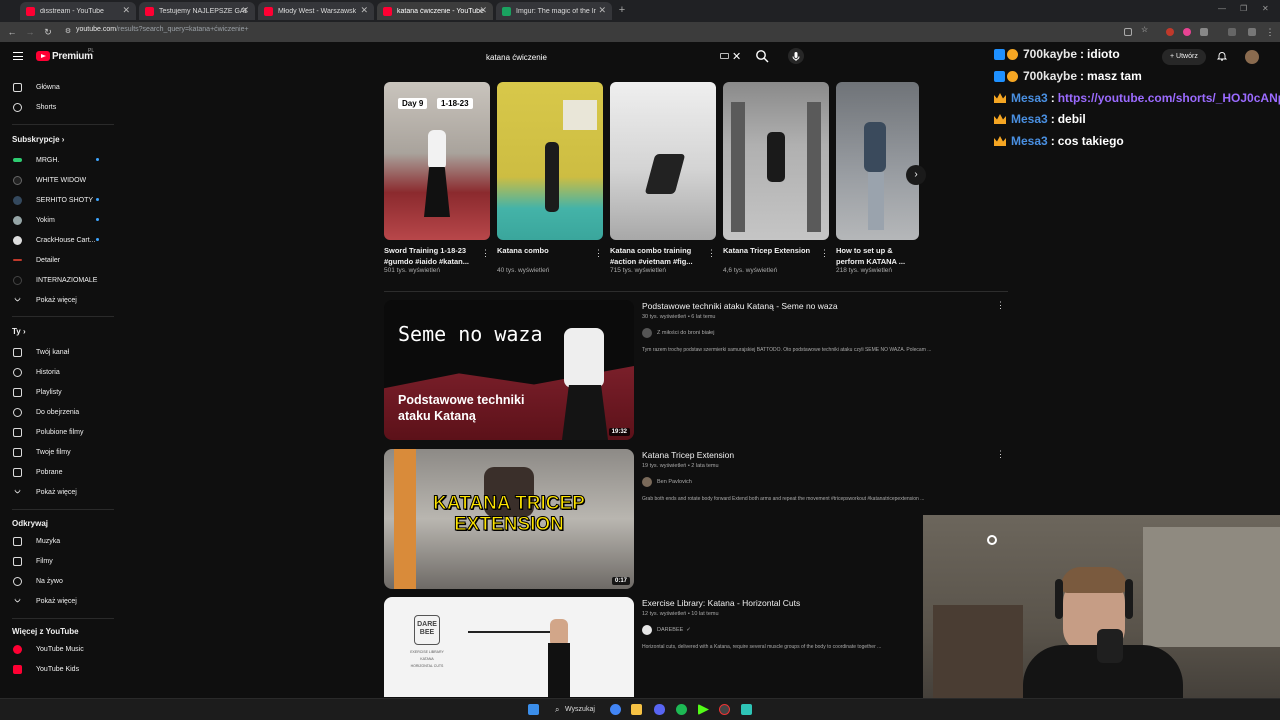  What do you see at coordinates (746, 709) in the screenshot?
I see `notepad-icon` at bounding box center [746, 709].